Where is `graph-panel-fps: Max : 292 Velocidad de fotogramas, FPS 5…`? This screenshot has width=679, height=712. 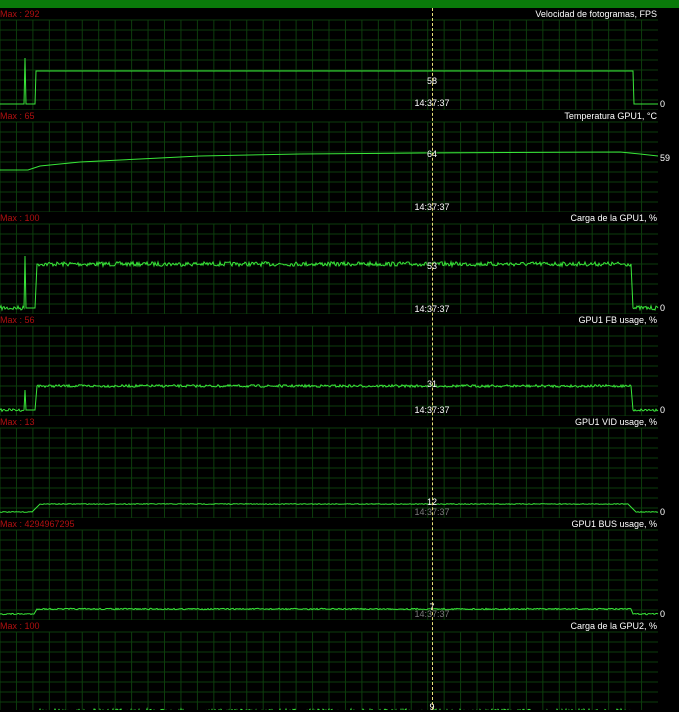 graph-panel-fps: Max : 292 Velocidad de fotogramas, FPS 5… is located at coordinates (339, 59).